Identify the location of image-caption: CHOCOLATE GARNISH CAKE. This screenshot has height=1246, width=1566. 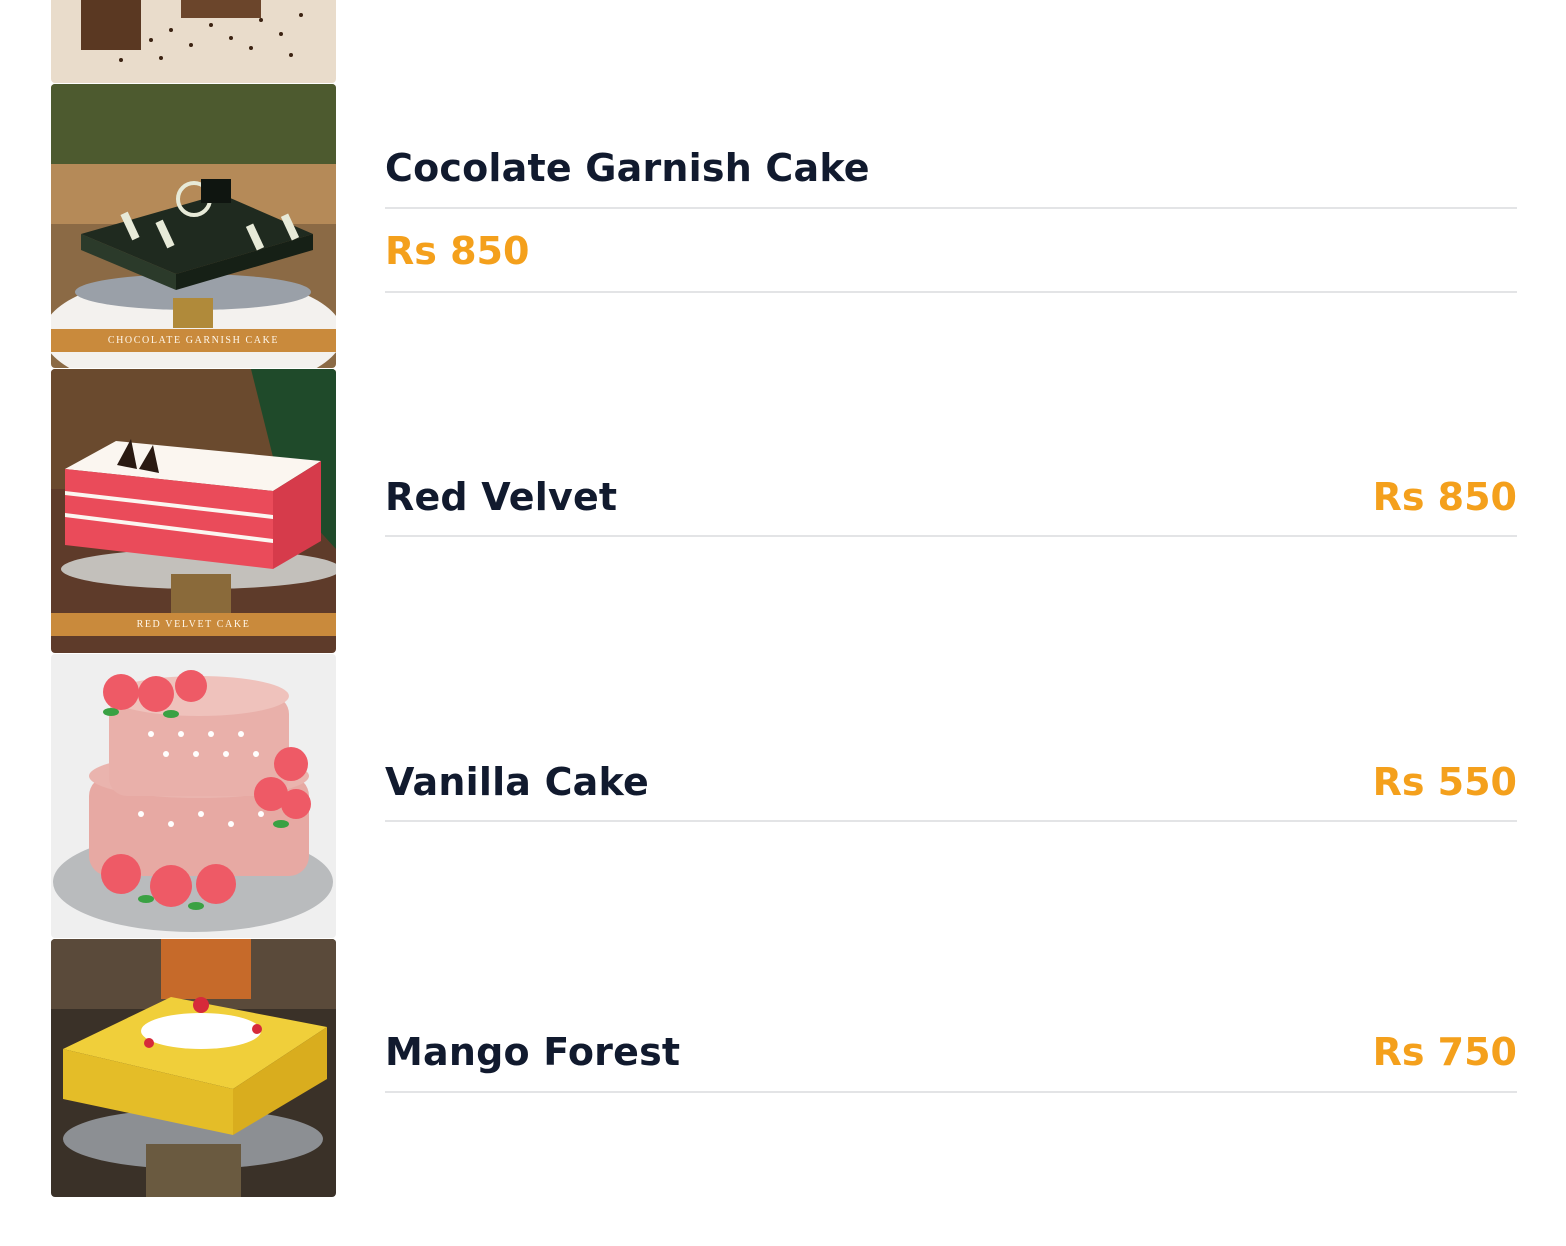
(193, 340).